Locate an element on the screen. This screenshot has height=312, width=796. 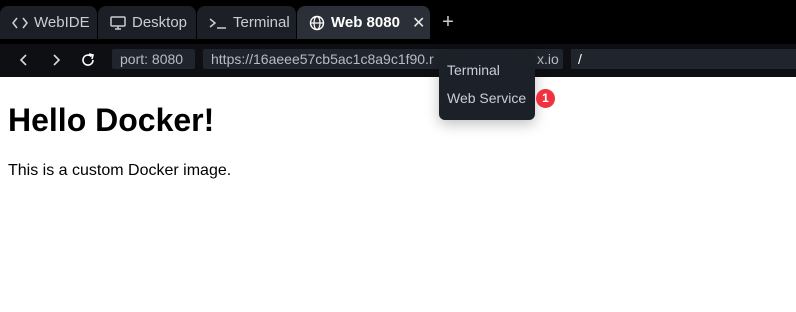
tab-bar: WebIDE Desktop Terminal Web 8080 ✕ + is located at coordinates (398, 22).